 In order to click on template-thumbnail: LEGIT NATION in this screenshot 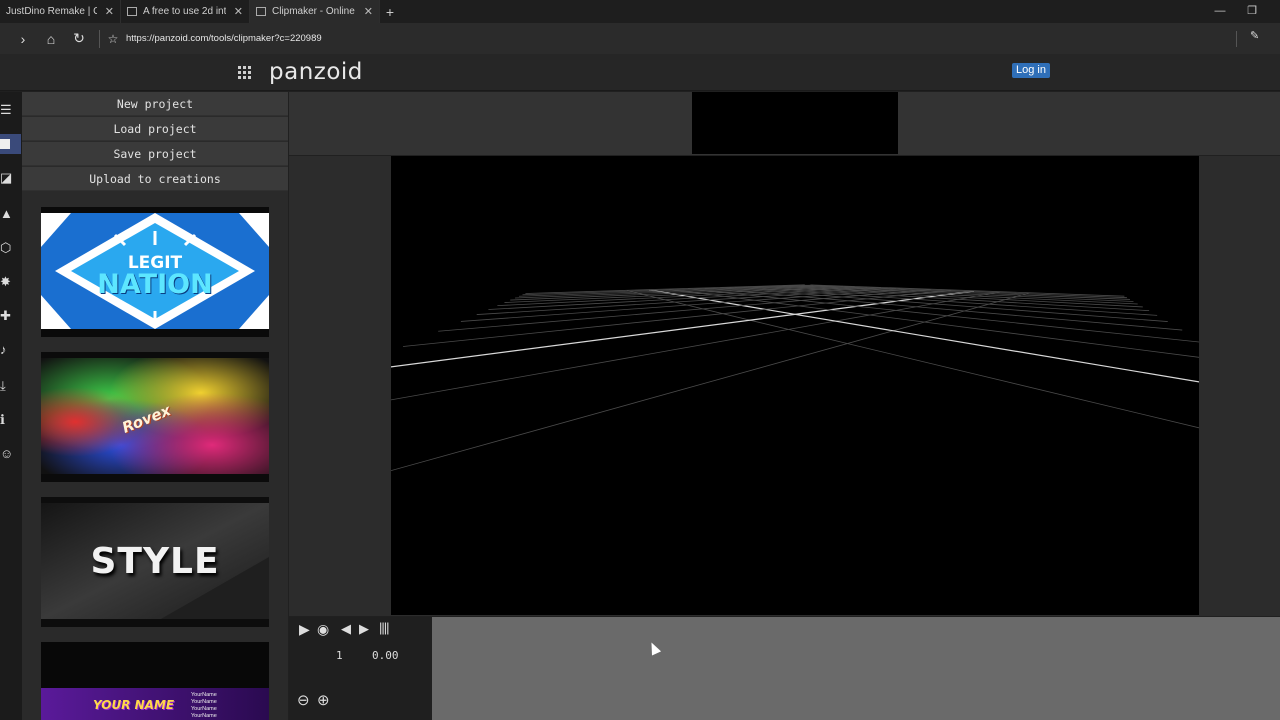, I will do `click(155, 272)`.